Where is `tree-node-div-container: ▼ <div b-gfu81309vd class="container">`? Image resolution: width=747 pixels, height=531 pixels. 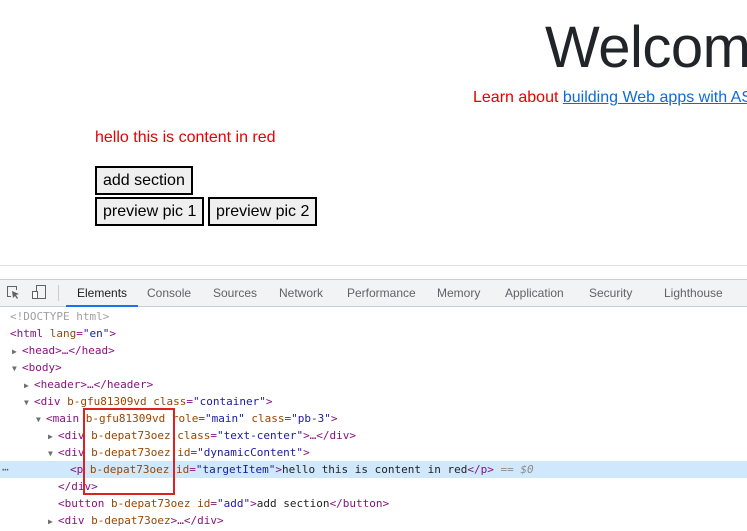
tree-node-div-container: ▼ <div b-gfu81309vd class="container"> is located at coordinates (373, 401).